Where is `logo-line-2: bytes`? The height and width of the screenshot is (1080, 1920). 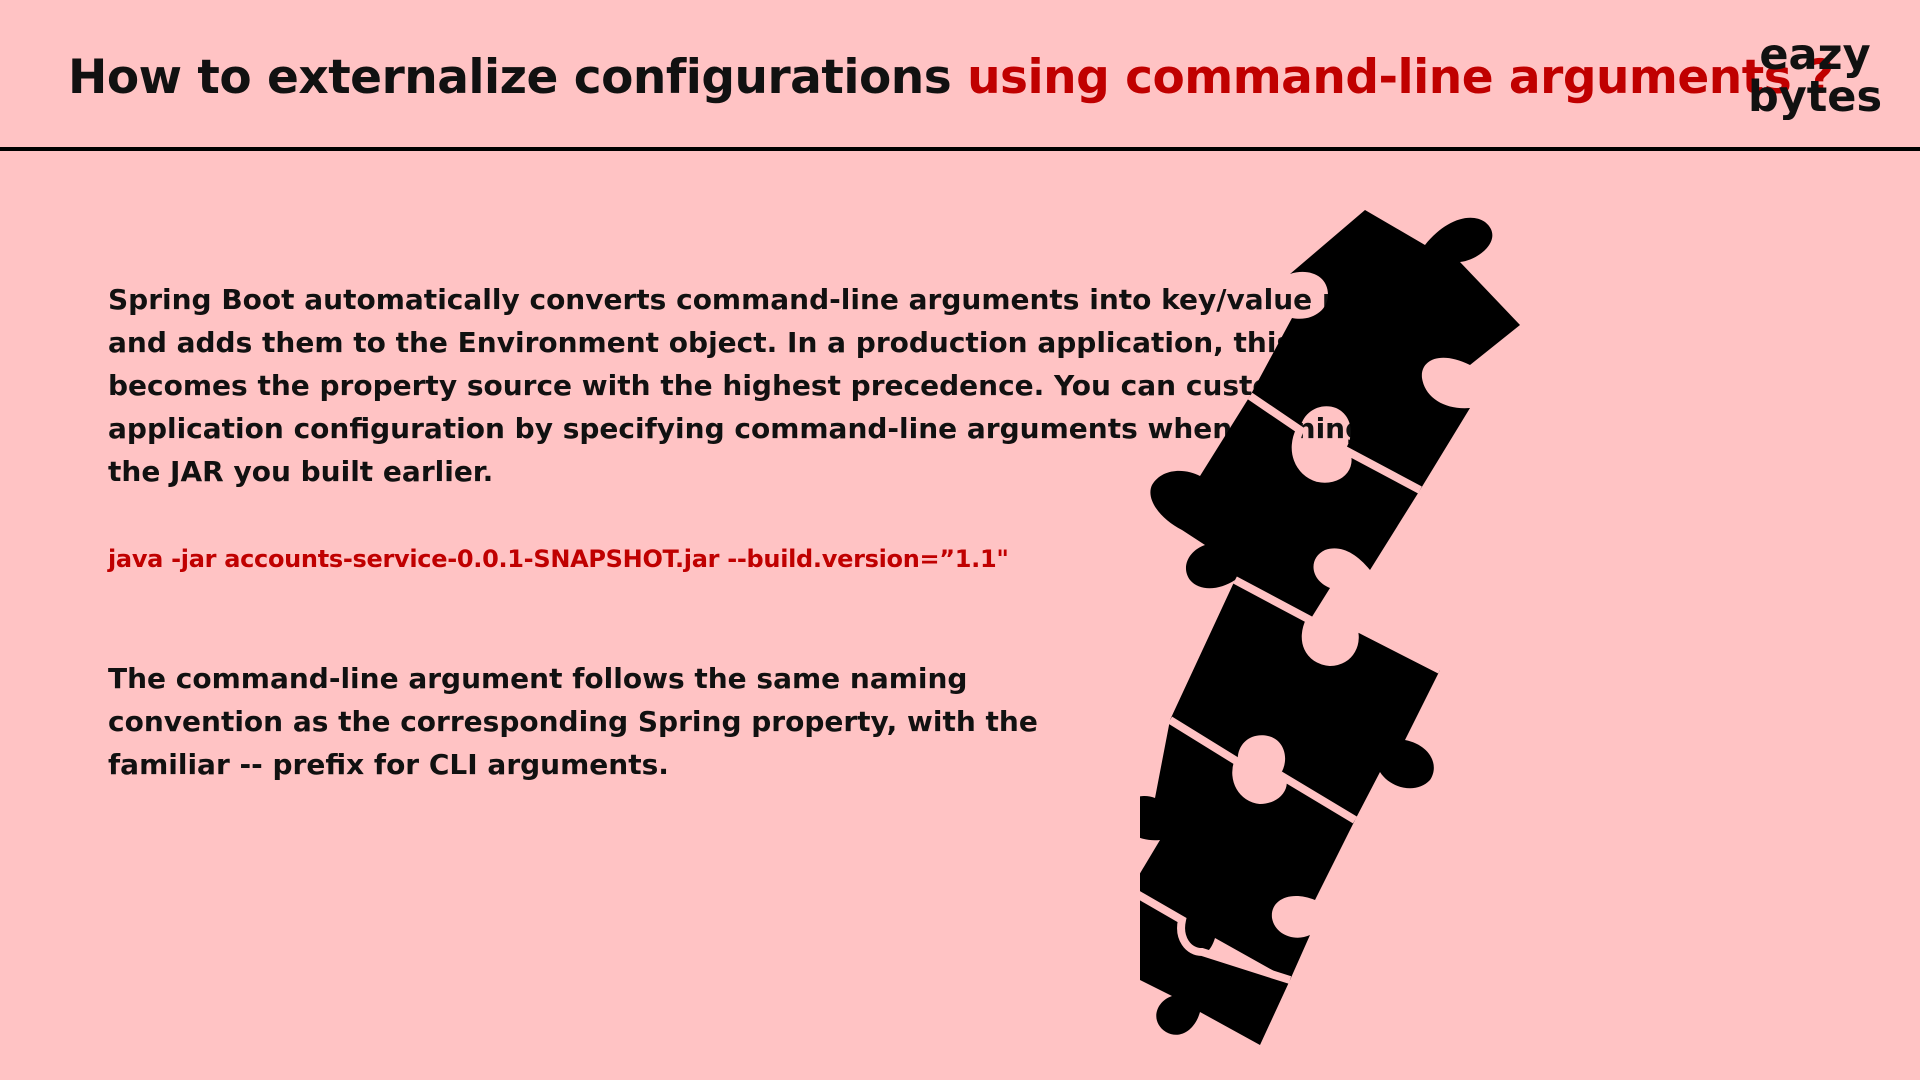
logo-line-2: bytes is located at coordinates (1815, 97).